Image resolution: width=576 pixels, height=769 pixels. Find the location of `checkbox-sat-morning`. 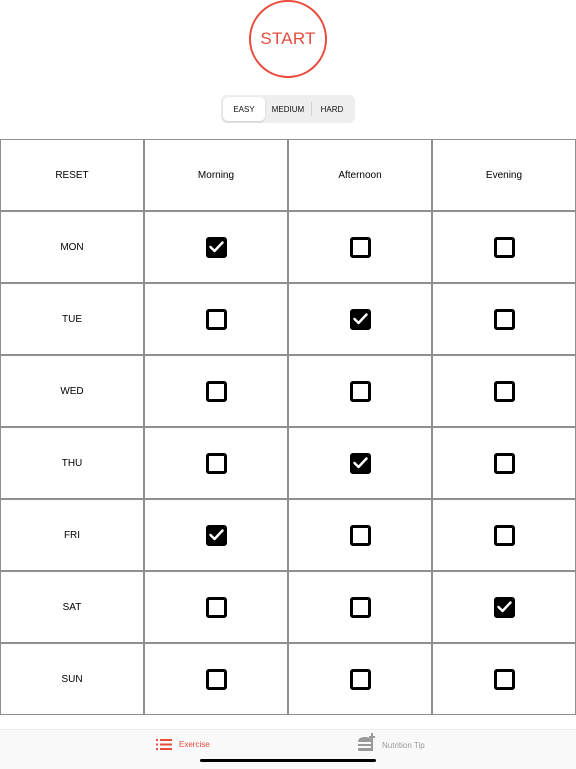

checkbox-sat-morning is located at coordinates (216, 607).